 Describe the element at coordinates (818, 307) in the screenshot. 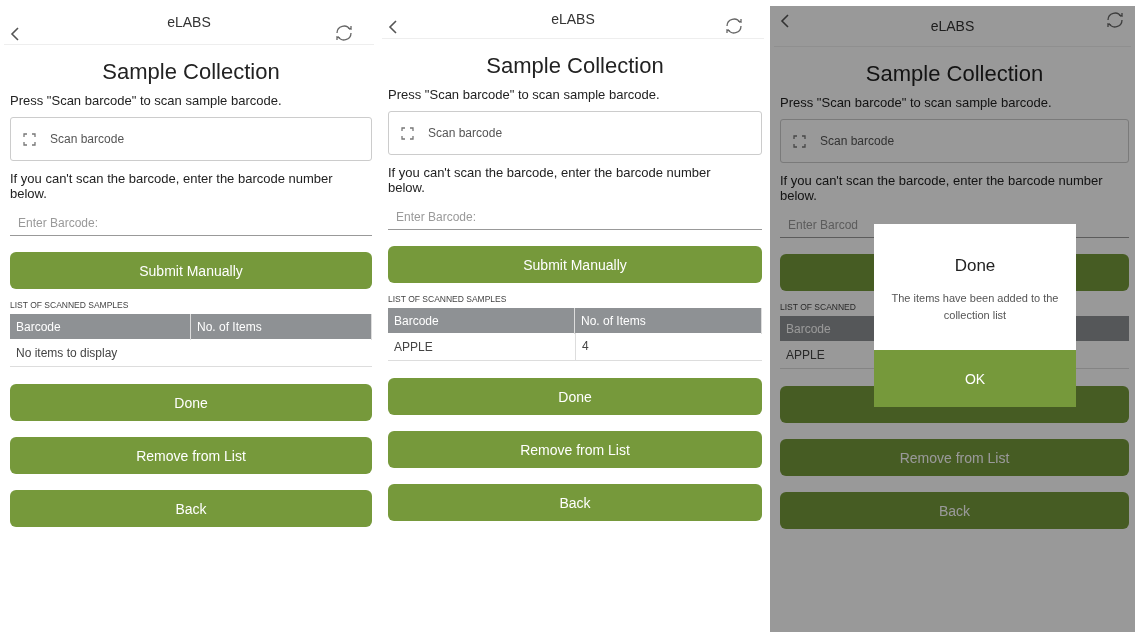

I see `list-label: LIST OF SCANNED` at that location.